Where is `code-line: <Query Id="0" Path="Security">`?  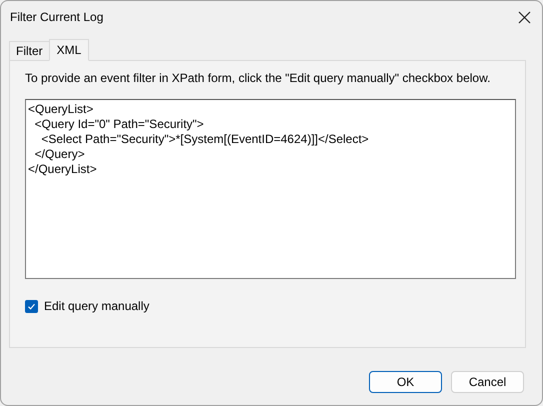
code-line: <Query Id="0" Path="Security"> is located at coordinates (119, 124).